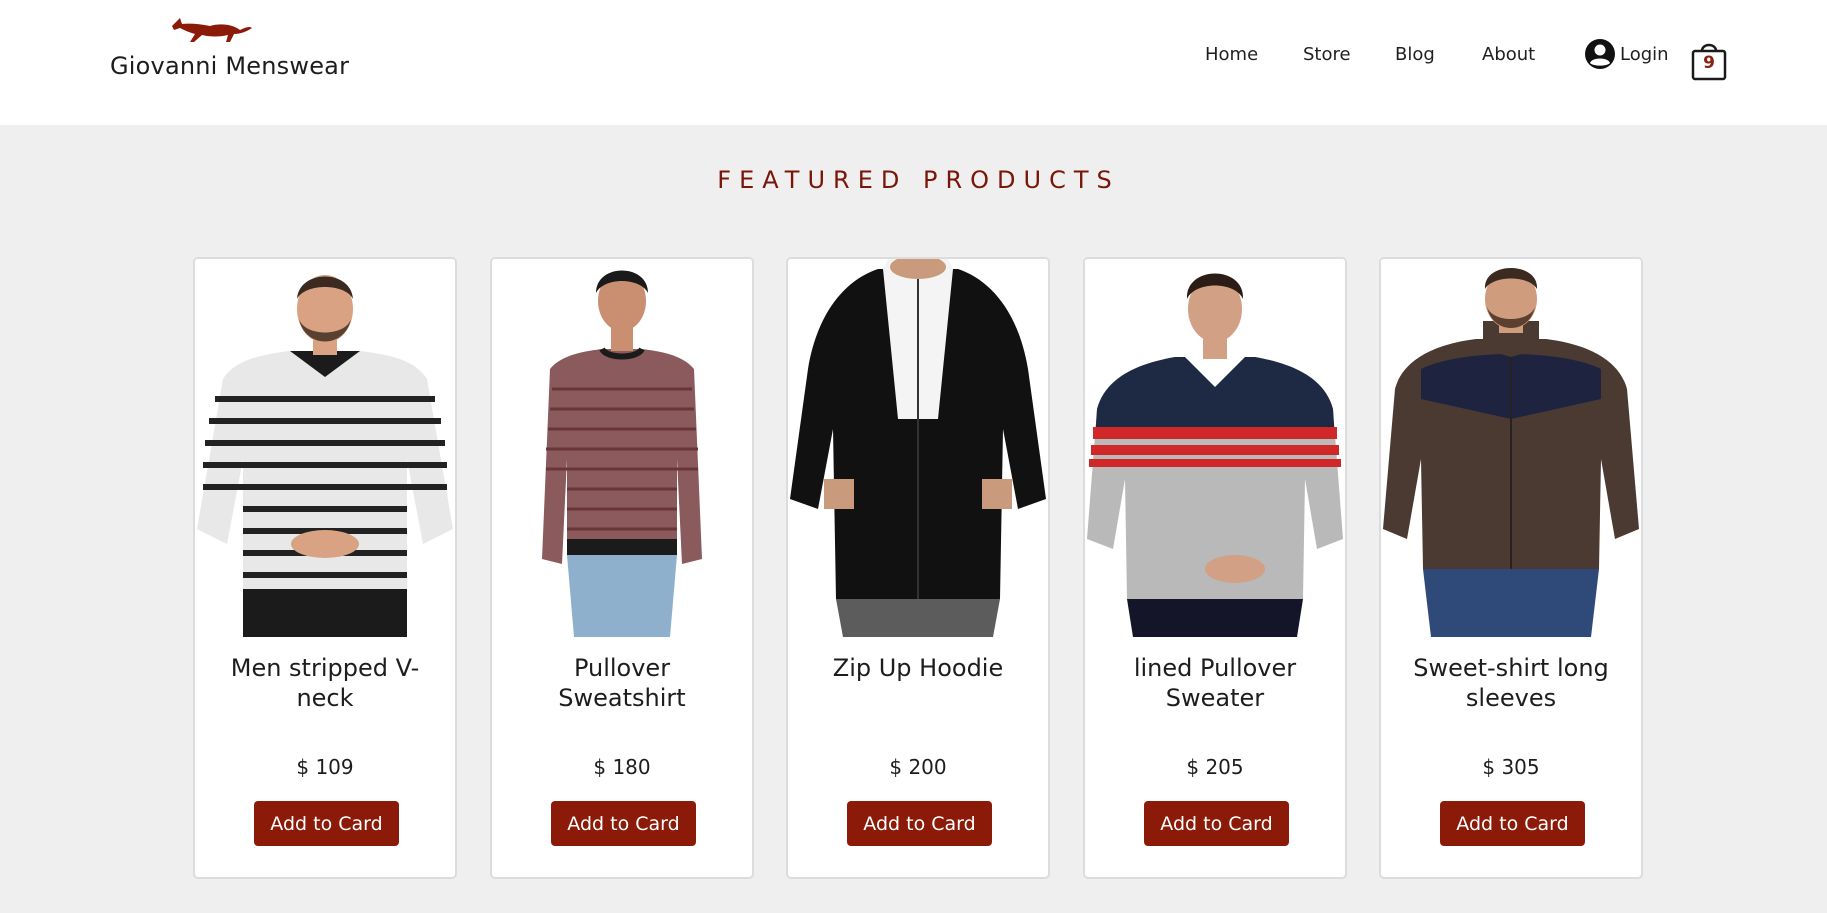  I want to click on section-title: FEATURED PRODUCTS, so click(918, 180).